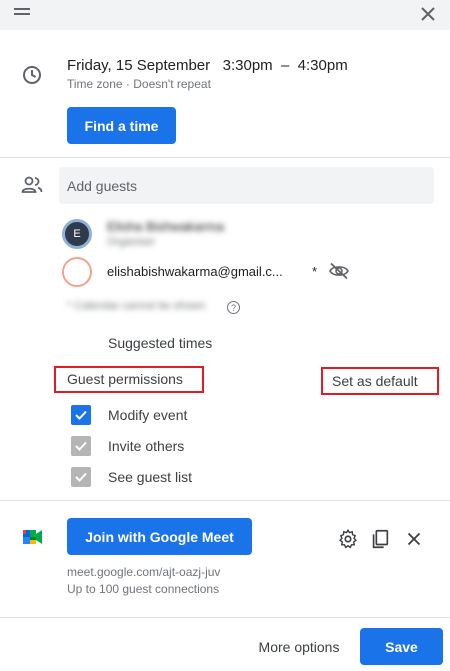 This screenshot has width=450, height=671. I want to click on invite-others-checkbox, so click(81, 446).